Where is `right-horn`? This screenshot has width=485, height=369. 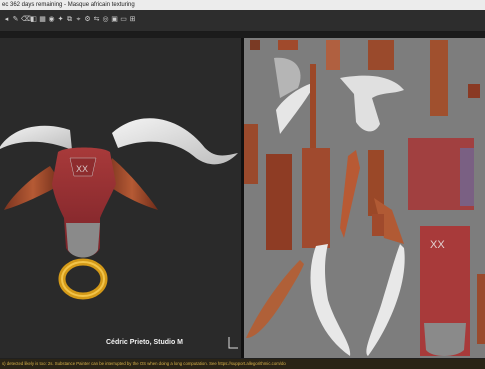
right-horn is located at coordinates (175, 141).